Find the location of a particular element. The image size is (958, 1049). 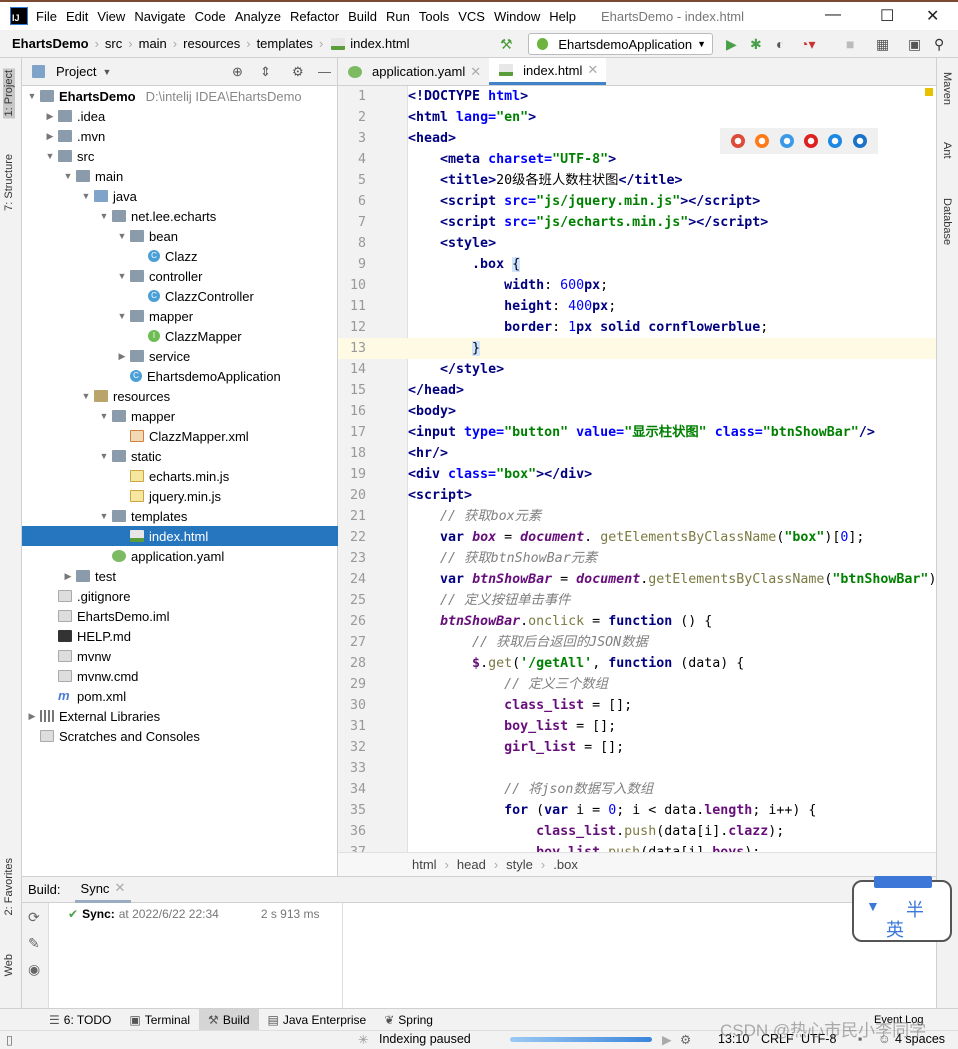

code-line: 2 <html lang="en"> is located at coordinates (637, 117).